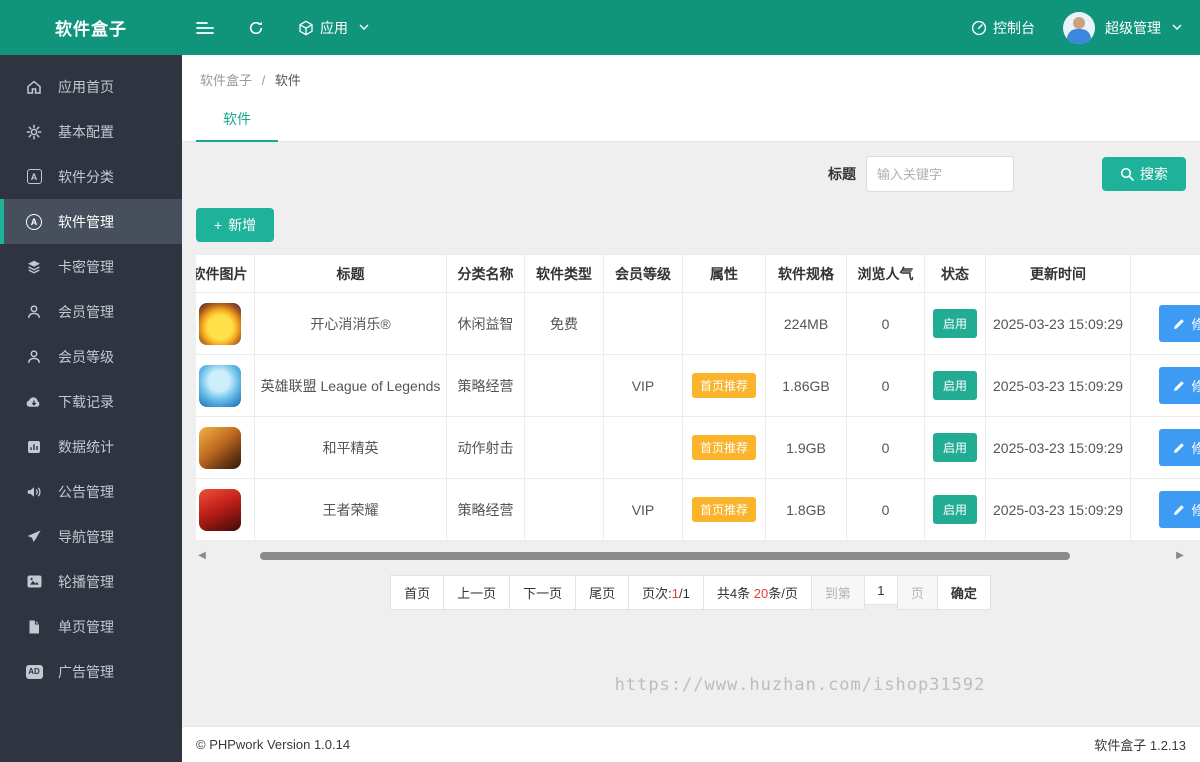 Image resolution: width=1200 pixels, height=762 pixels. What do you see at coordinates (691, 120) in the screenshot?
I see `tab-bar: 软件` at bounding box center [691, 120].